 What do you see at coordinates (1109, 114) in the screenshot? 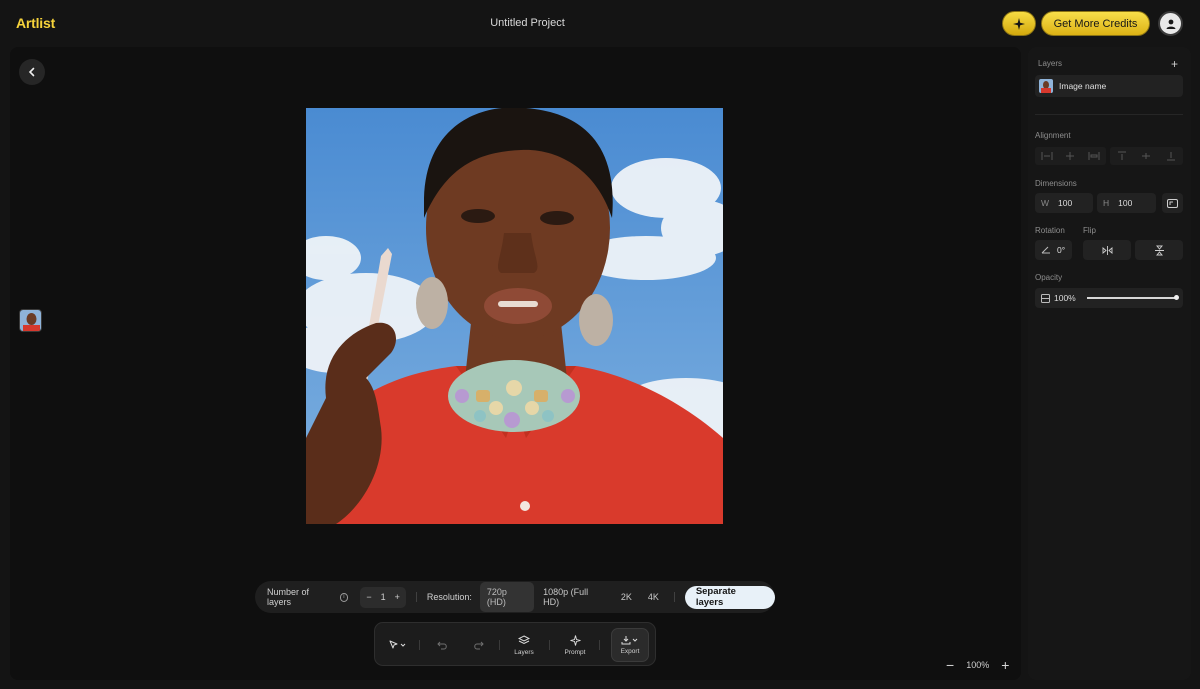
I see `panel-divider` at bounding box center [1109, 114].